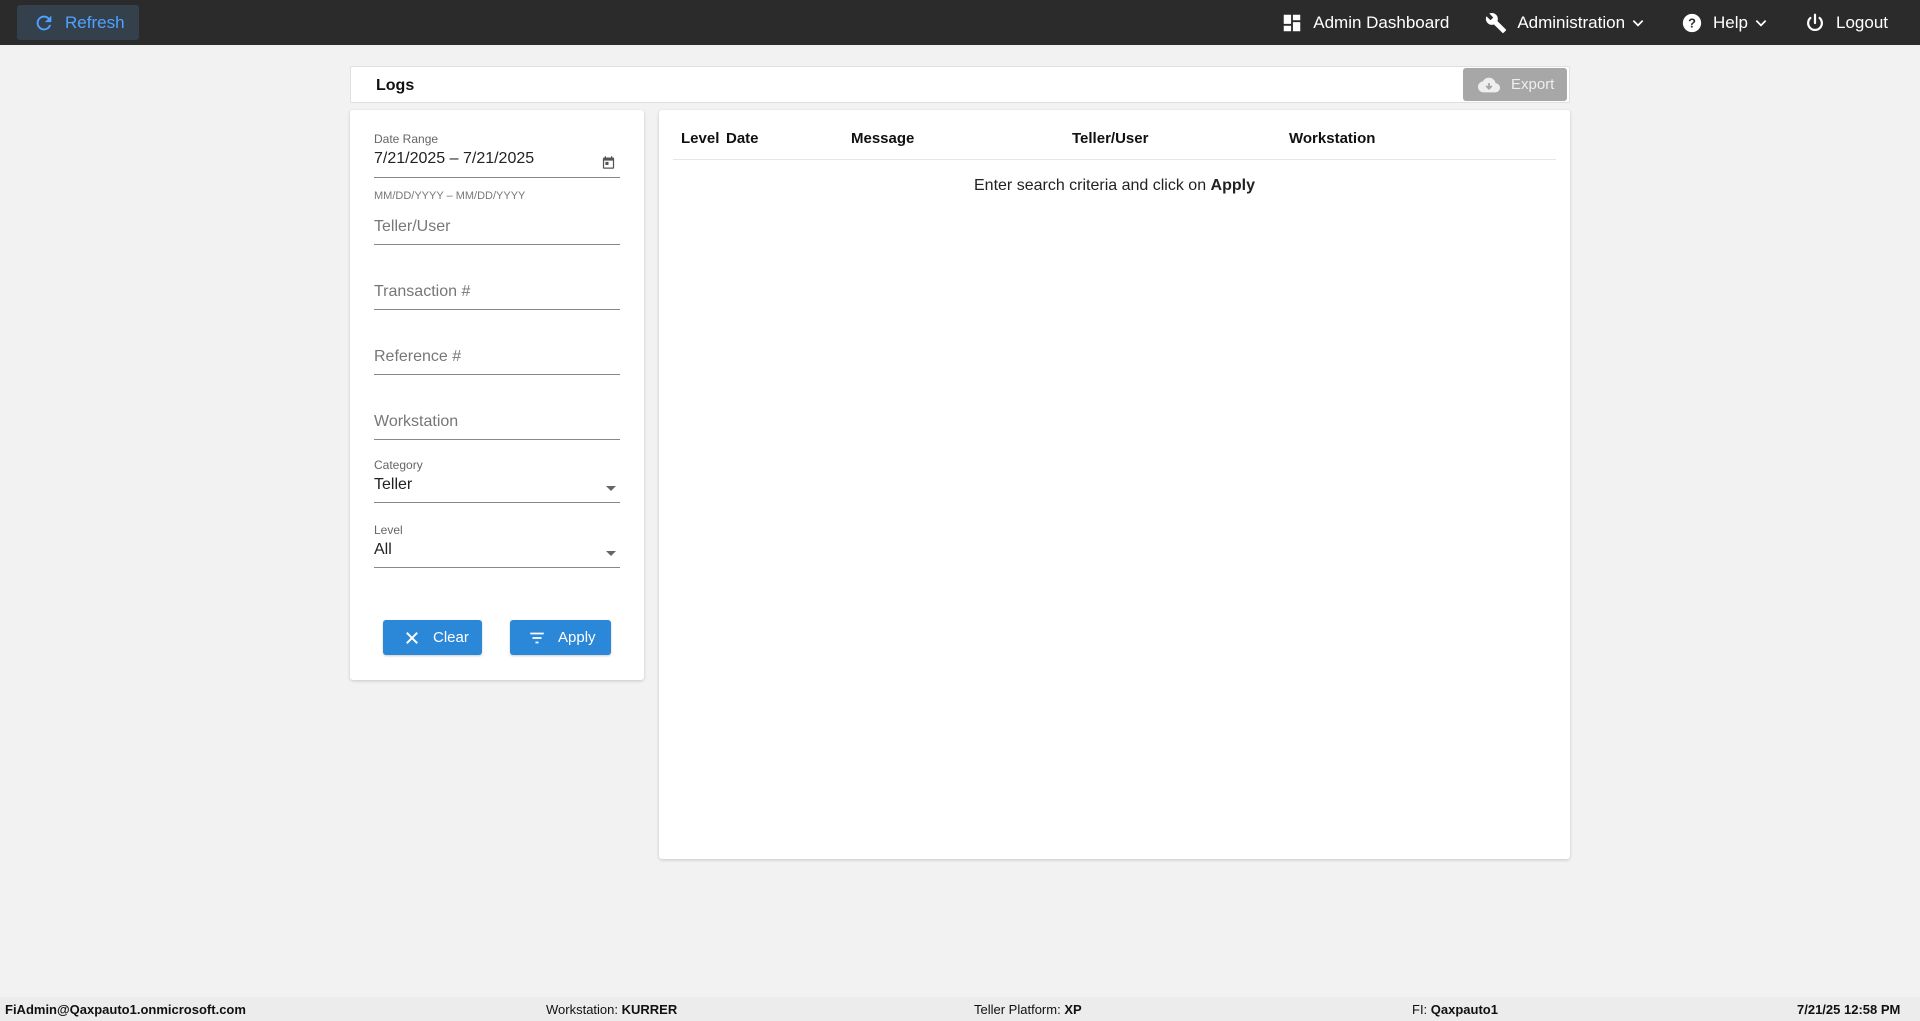  I want to click on level-select: Level All, so click(497, 547).